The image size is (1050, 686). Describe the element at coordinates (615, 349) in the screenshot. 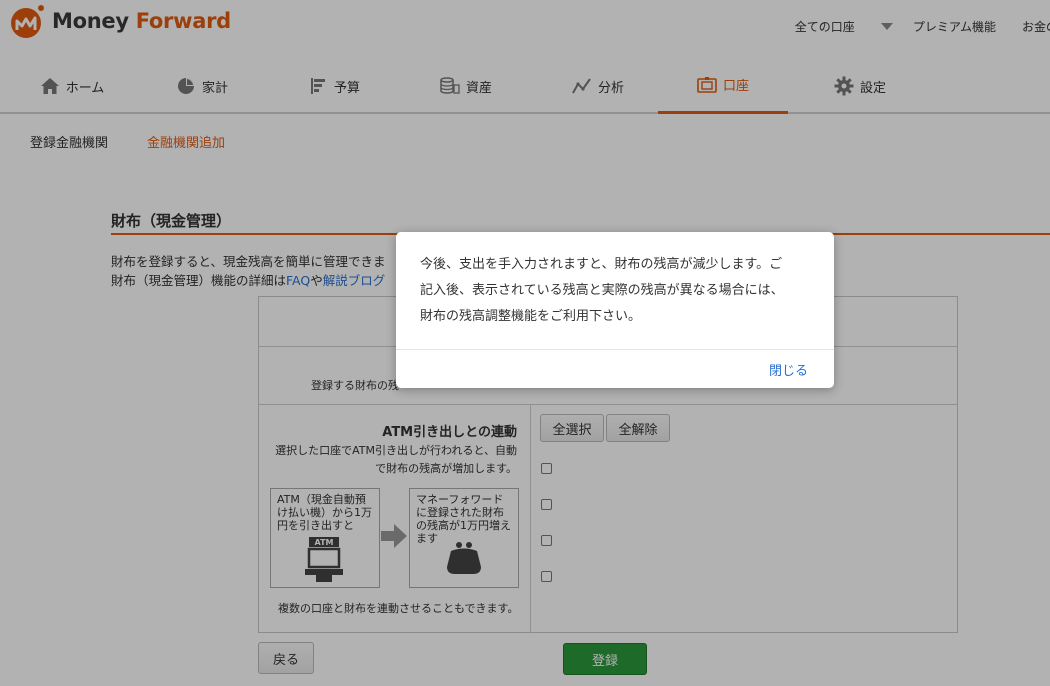

I see `dialog-divider` at that location.